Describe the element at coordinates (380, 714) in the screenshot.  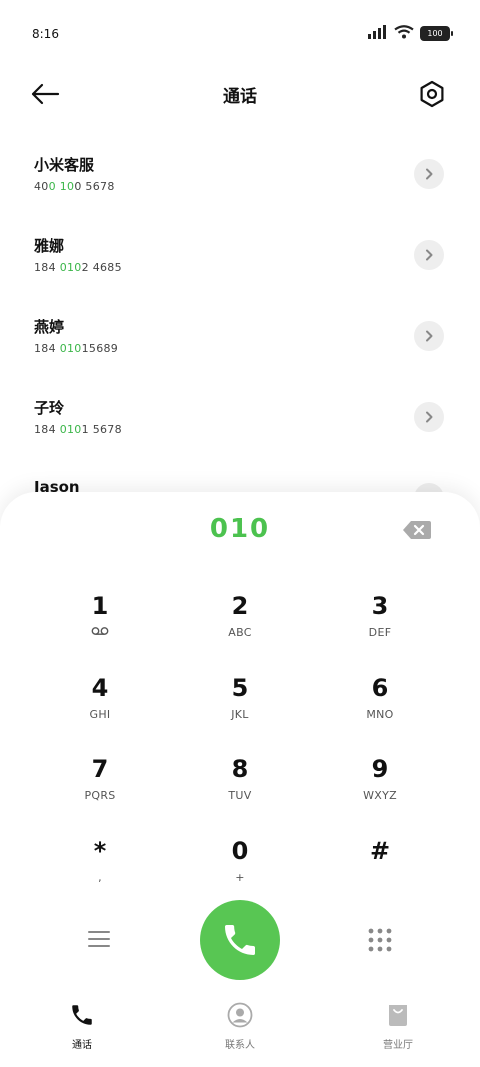
I see `key-letters: MNO` at that location.